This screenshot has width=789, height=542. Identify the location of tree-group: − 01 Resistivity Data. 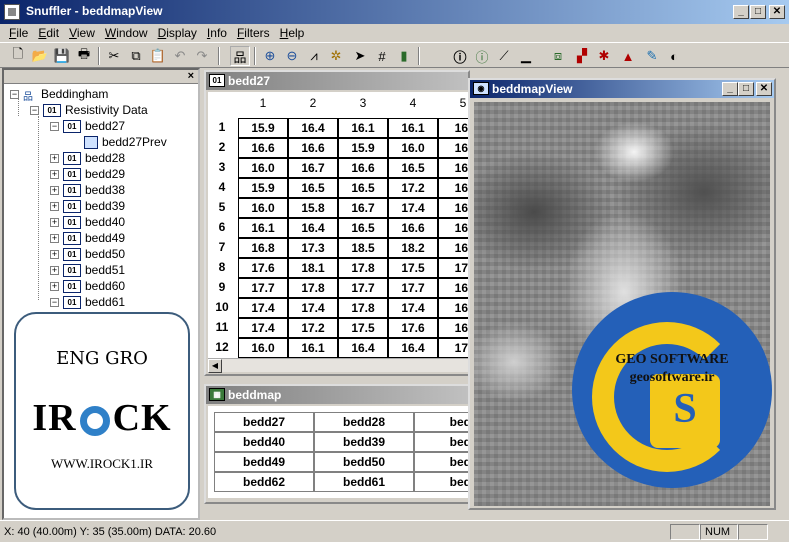
(89, 110).